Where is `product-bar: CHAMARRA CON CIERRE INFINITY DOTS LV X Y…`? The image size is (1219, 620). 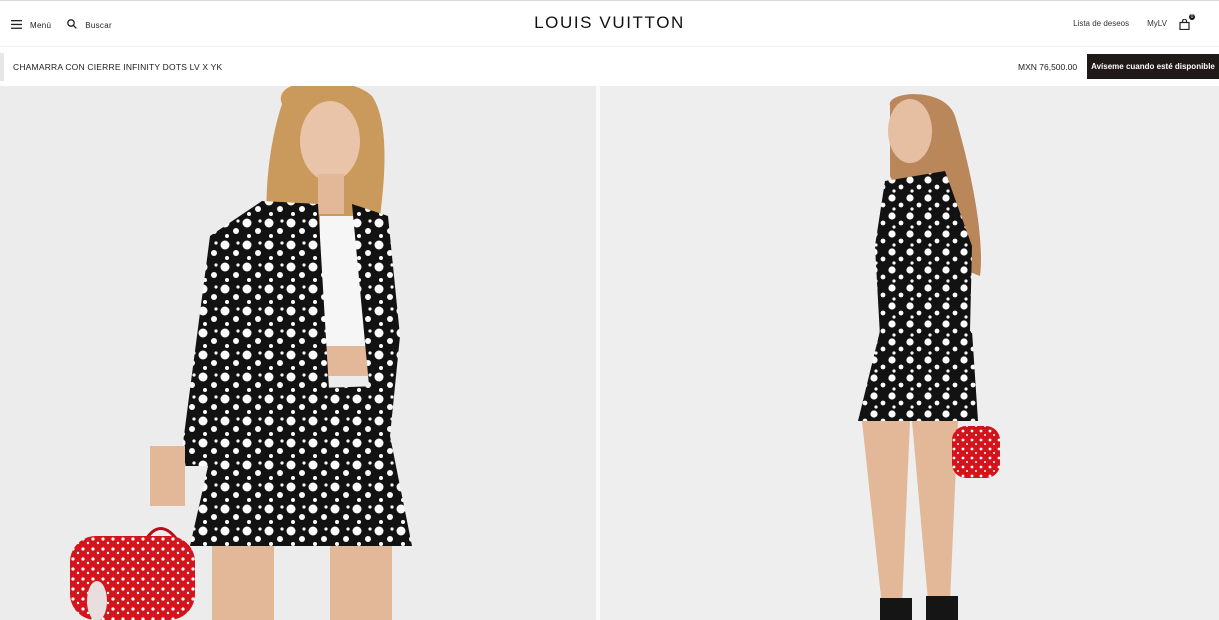 product-bar: CHAMARRA CON CIERRE INFINITY DOTS LV X Y… is located at coordinates (609, 66).